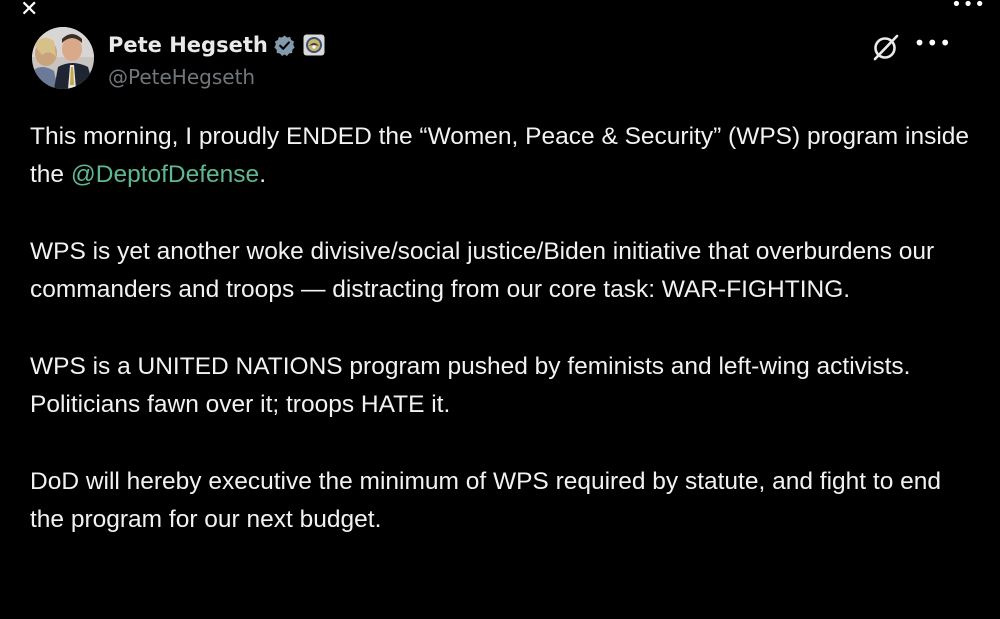 The width and height of the screenshot is (1000, 619). Describe the element at coordinates (262, 174) in the screenshot. I see `tweet-text-segment: .` at that location.